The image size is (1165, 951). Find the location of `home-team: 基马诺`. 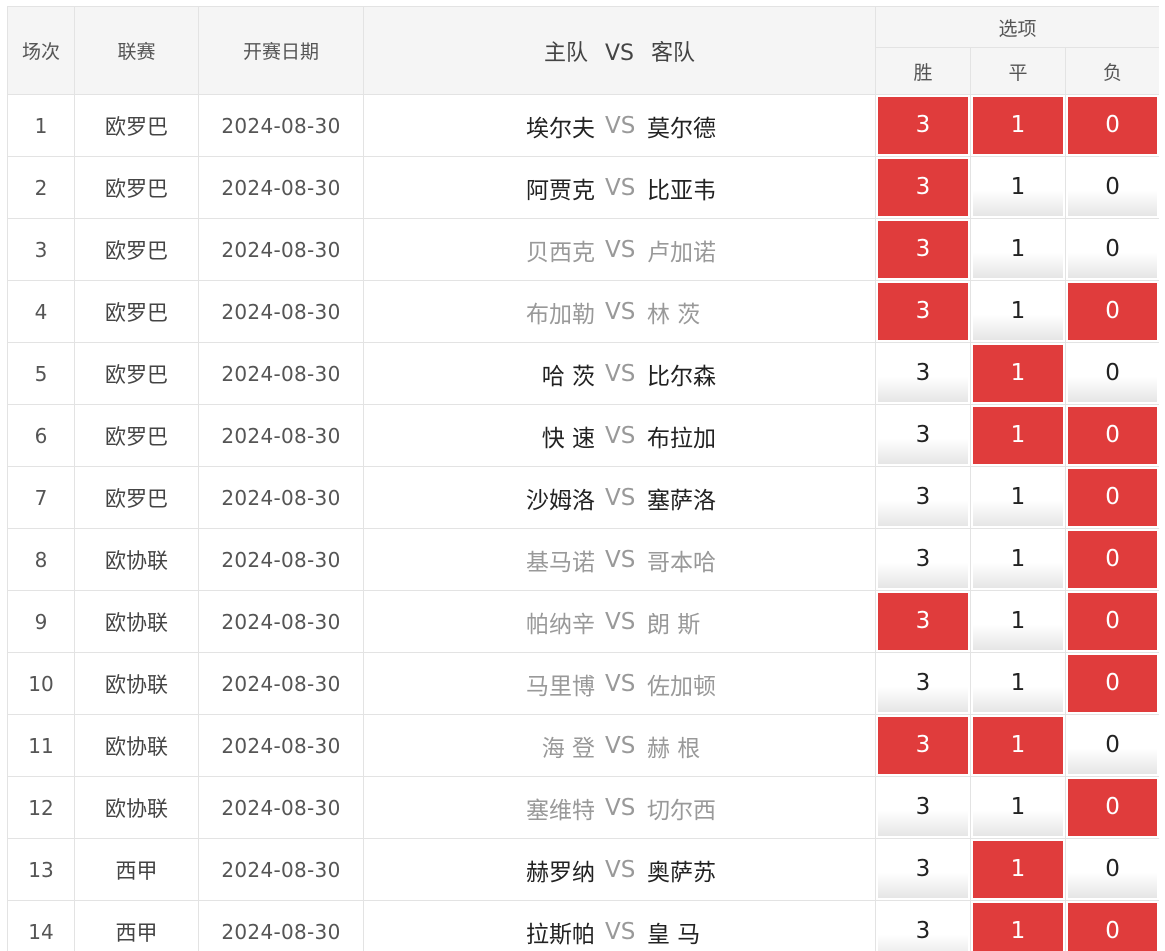

home-team: 基马诺 is located at coordinates (560, 562).